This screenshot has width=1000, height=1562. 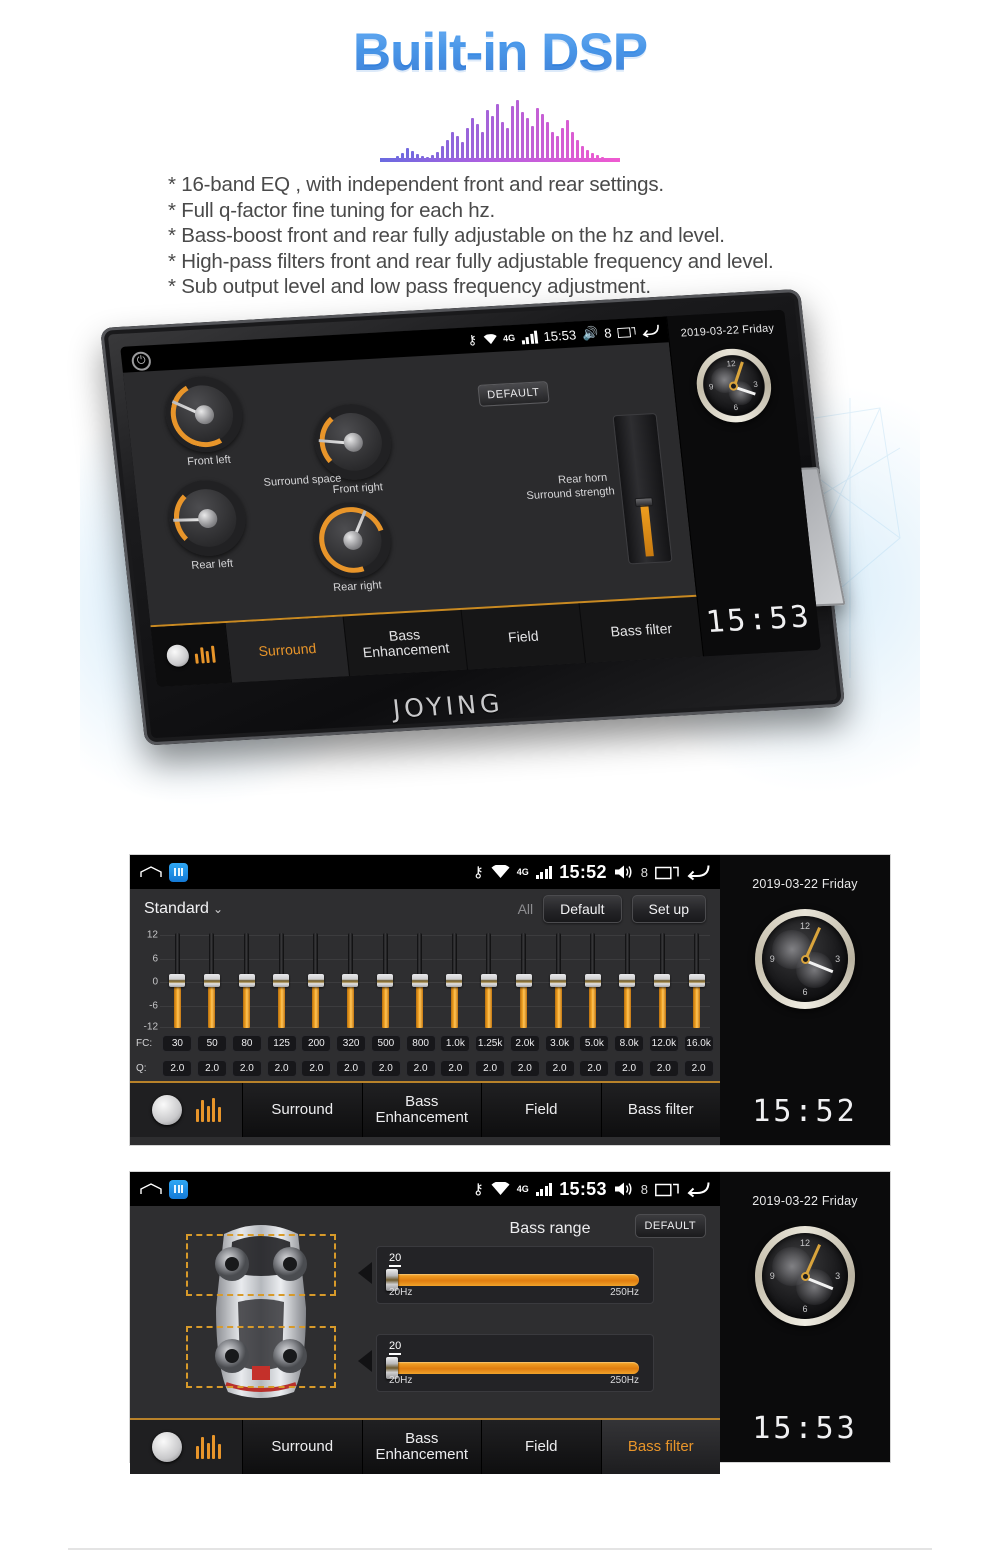 What do you see at coordinates (177, 1043) in the screenshot?
I see `fc-chip: 30` at bounding box center [177, 1043].